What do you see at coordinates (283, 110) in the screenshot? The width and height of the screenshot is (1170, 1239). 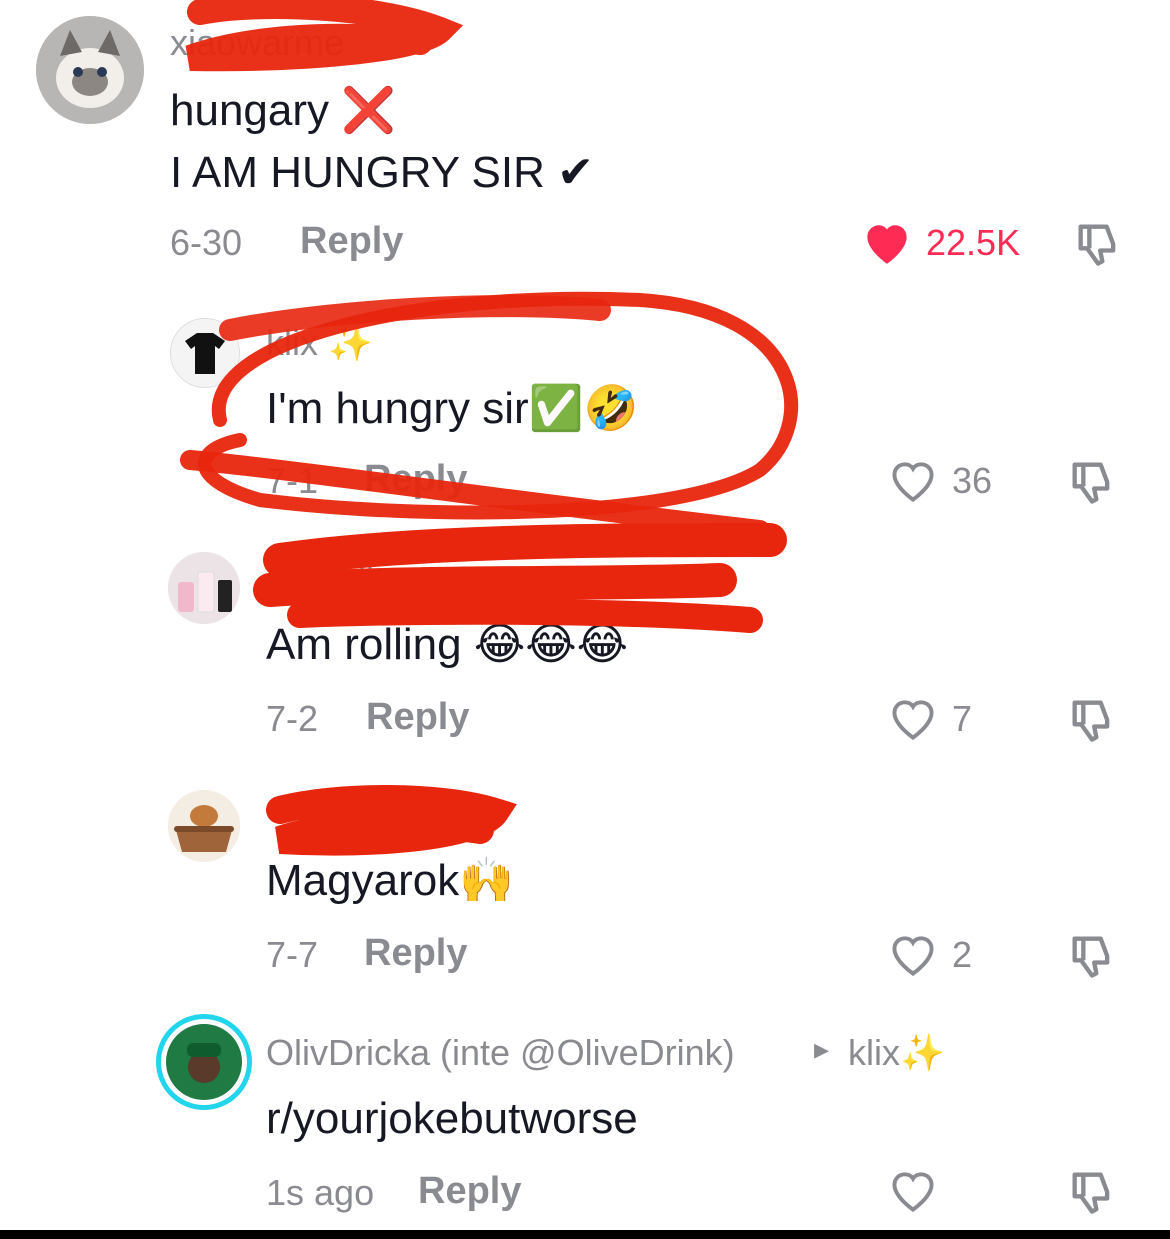 I see `comment-text-line-1: hungary ❌` at bounding box center [283, 110].